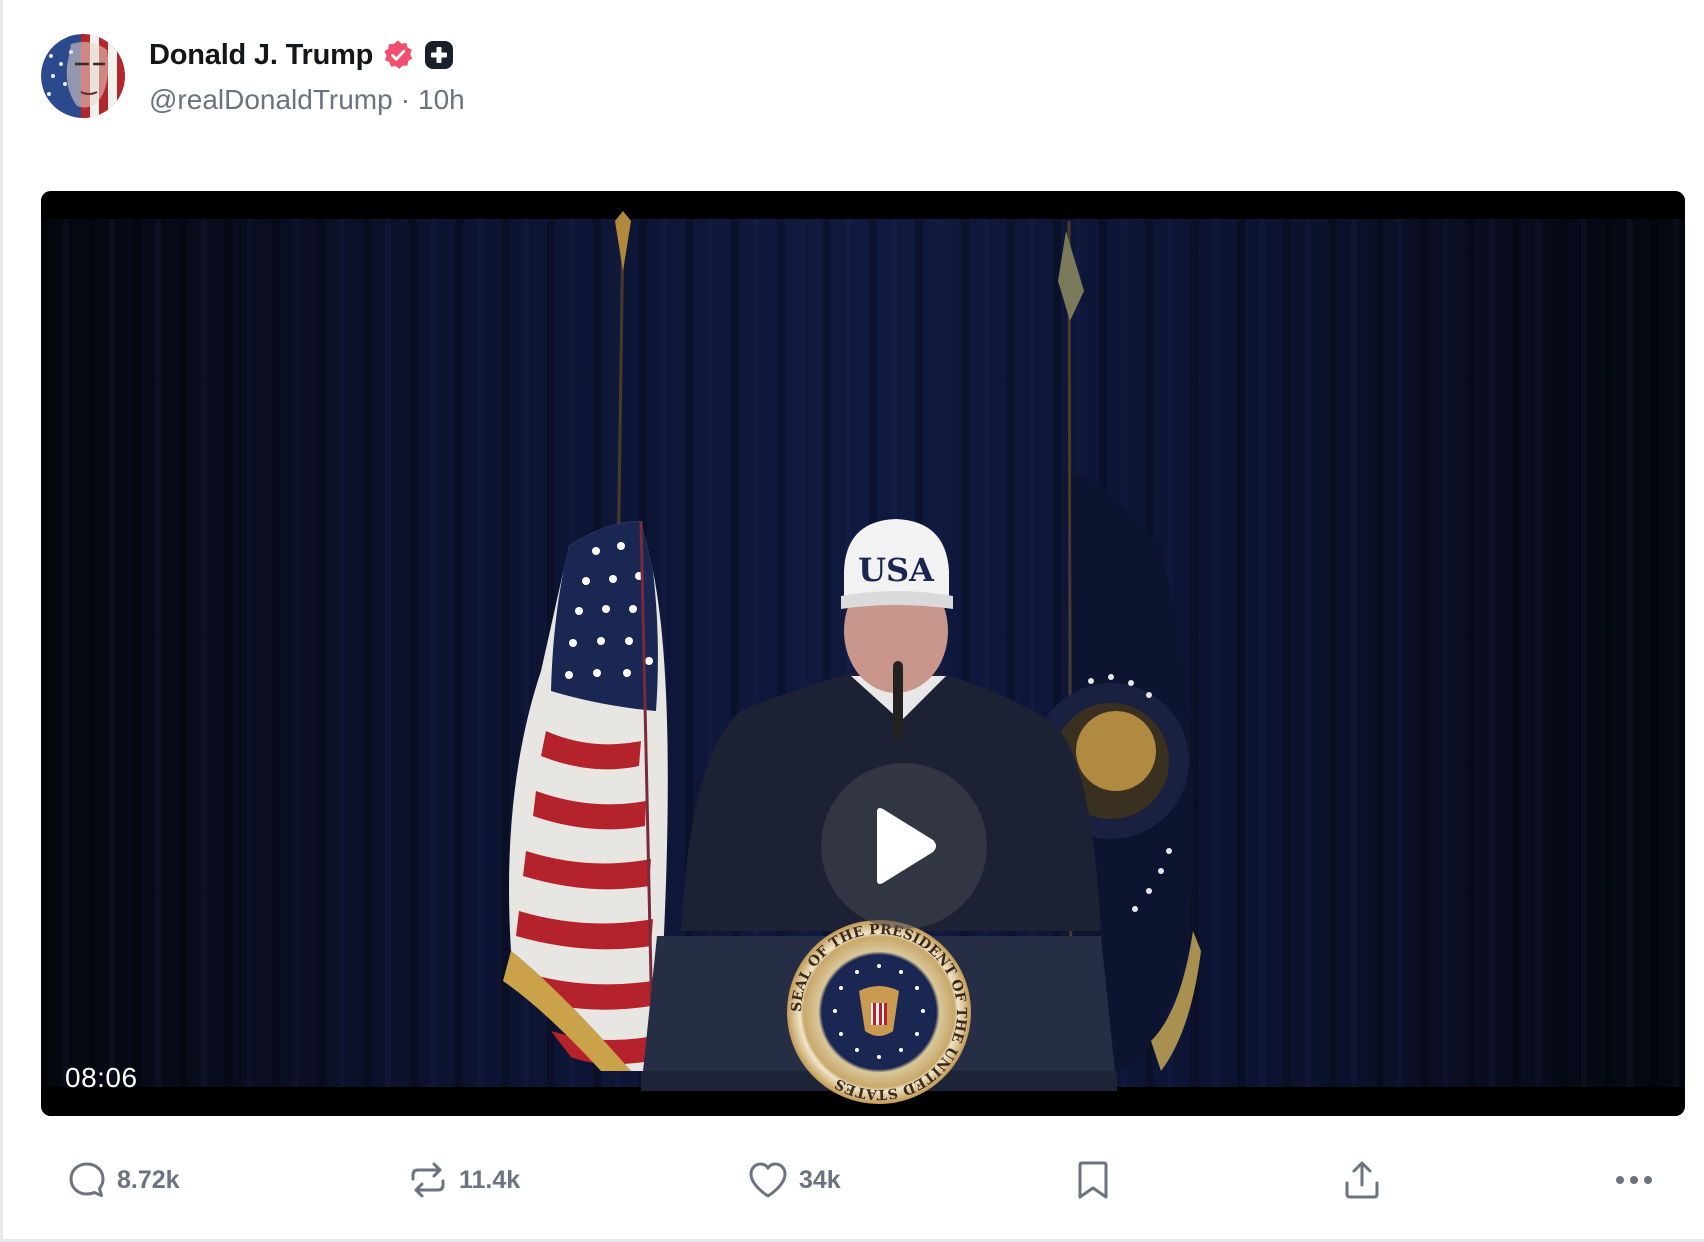 The height and width of the screenshot is (1242, 1704). I want to click on plus-badge-icon, so click(439, 55).